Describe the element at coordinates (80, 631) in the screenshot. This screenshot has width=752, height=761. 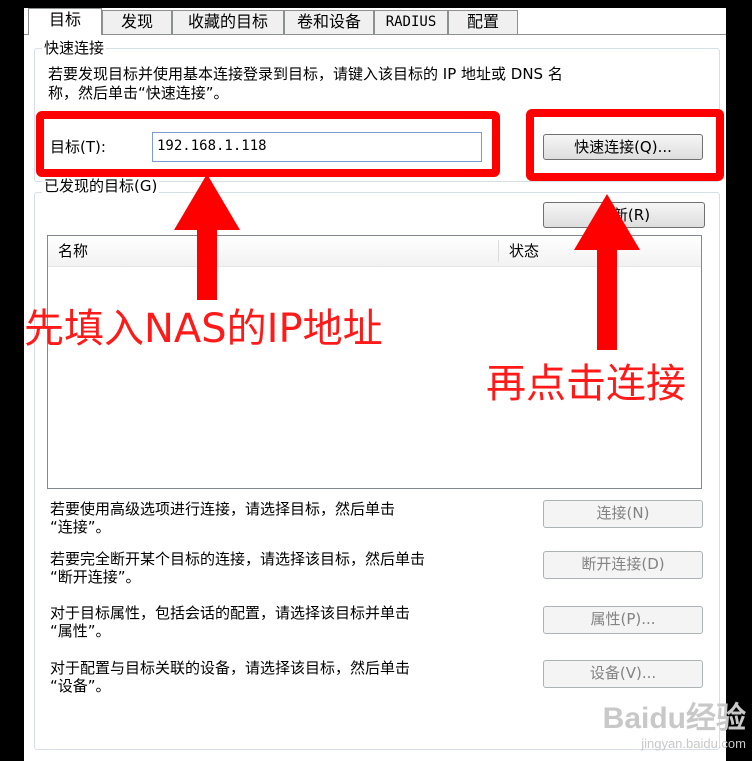
I see `properties-description-line2: “属性”。` at that location.